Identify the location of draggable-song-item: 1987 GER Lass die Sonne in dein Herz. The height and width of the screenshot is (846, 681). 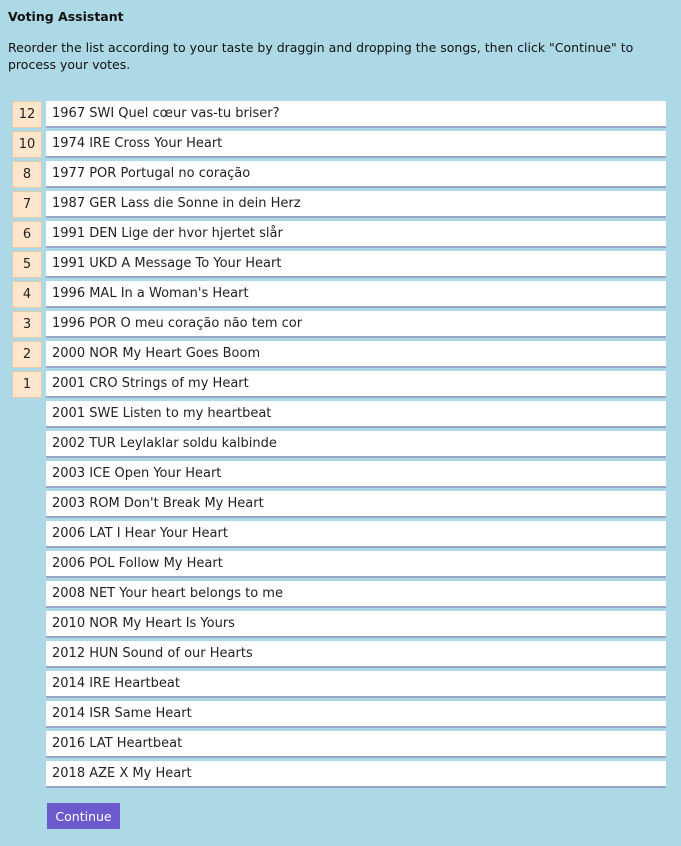
(356, 204).